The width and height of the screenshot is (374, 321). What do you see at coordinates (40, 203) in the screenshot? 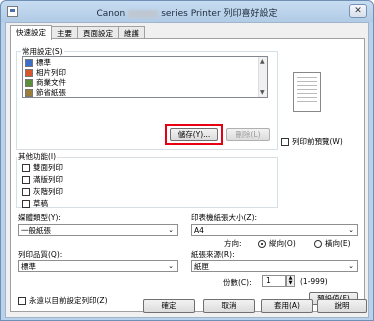
I see `draft-label: 草稿` at bounding box center [40, 203].